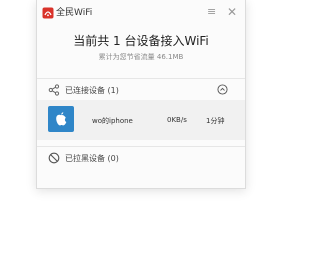  What do you see at coordinates (112, 121) in the screenshot?
I see `device-name: wo的iphone` at bounding box center [112, 121].